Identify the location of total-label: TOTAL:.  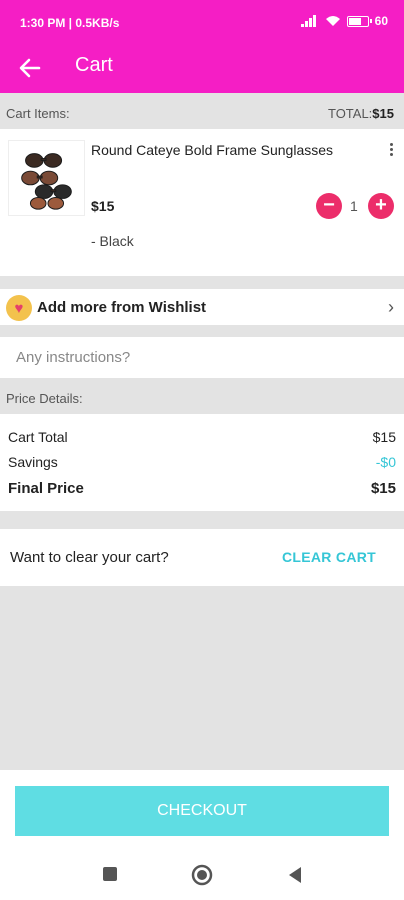
(350, 113).